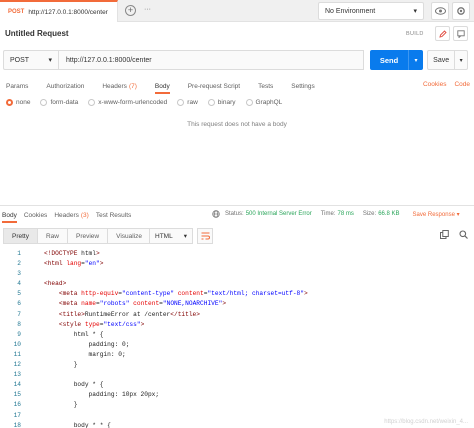 This screenshot has width=474, height=428. I want to click on method-select: POST ▾, so click(31, 60).